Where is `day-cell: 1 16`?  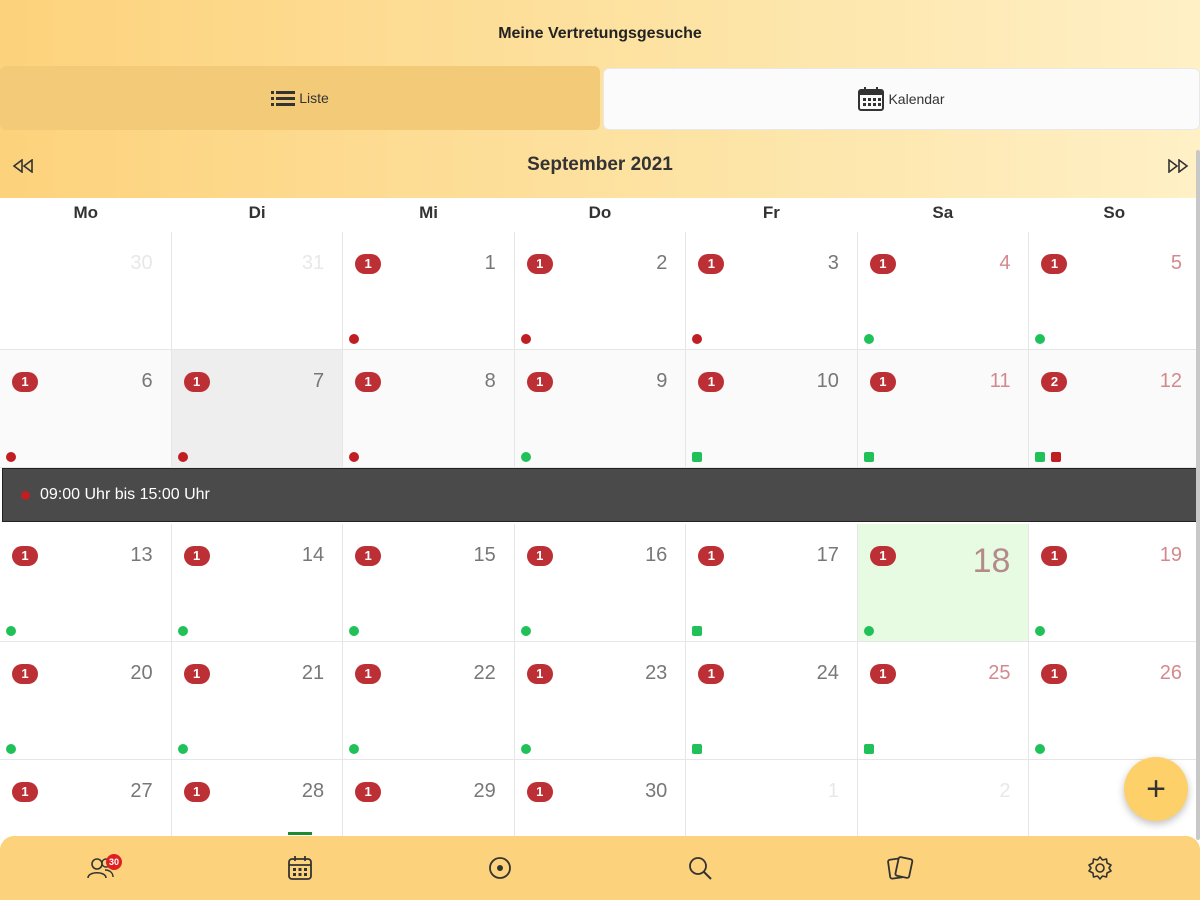
day-cell: 1 16 is located at coordinates (600, 583).